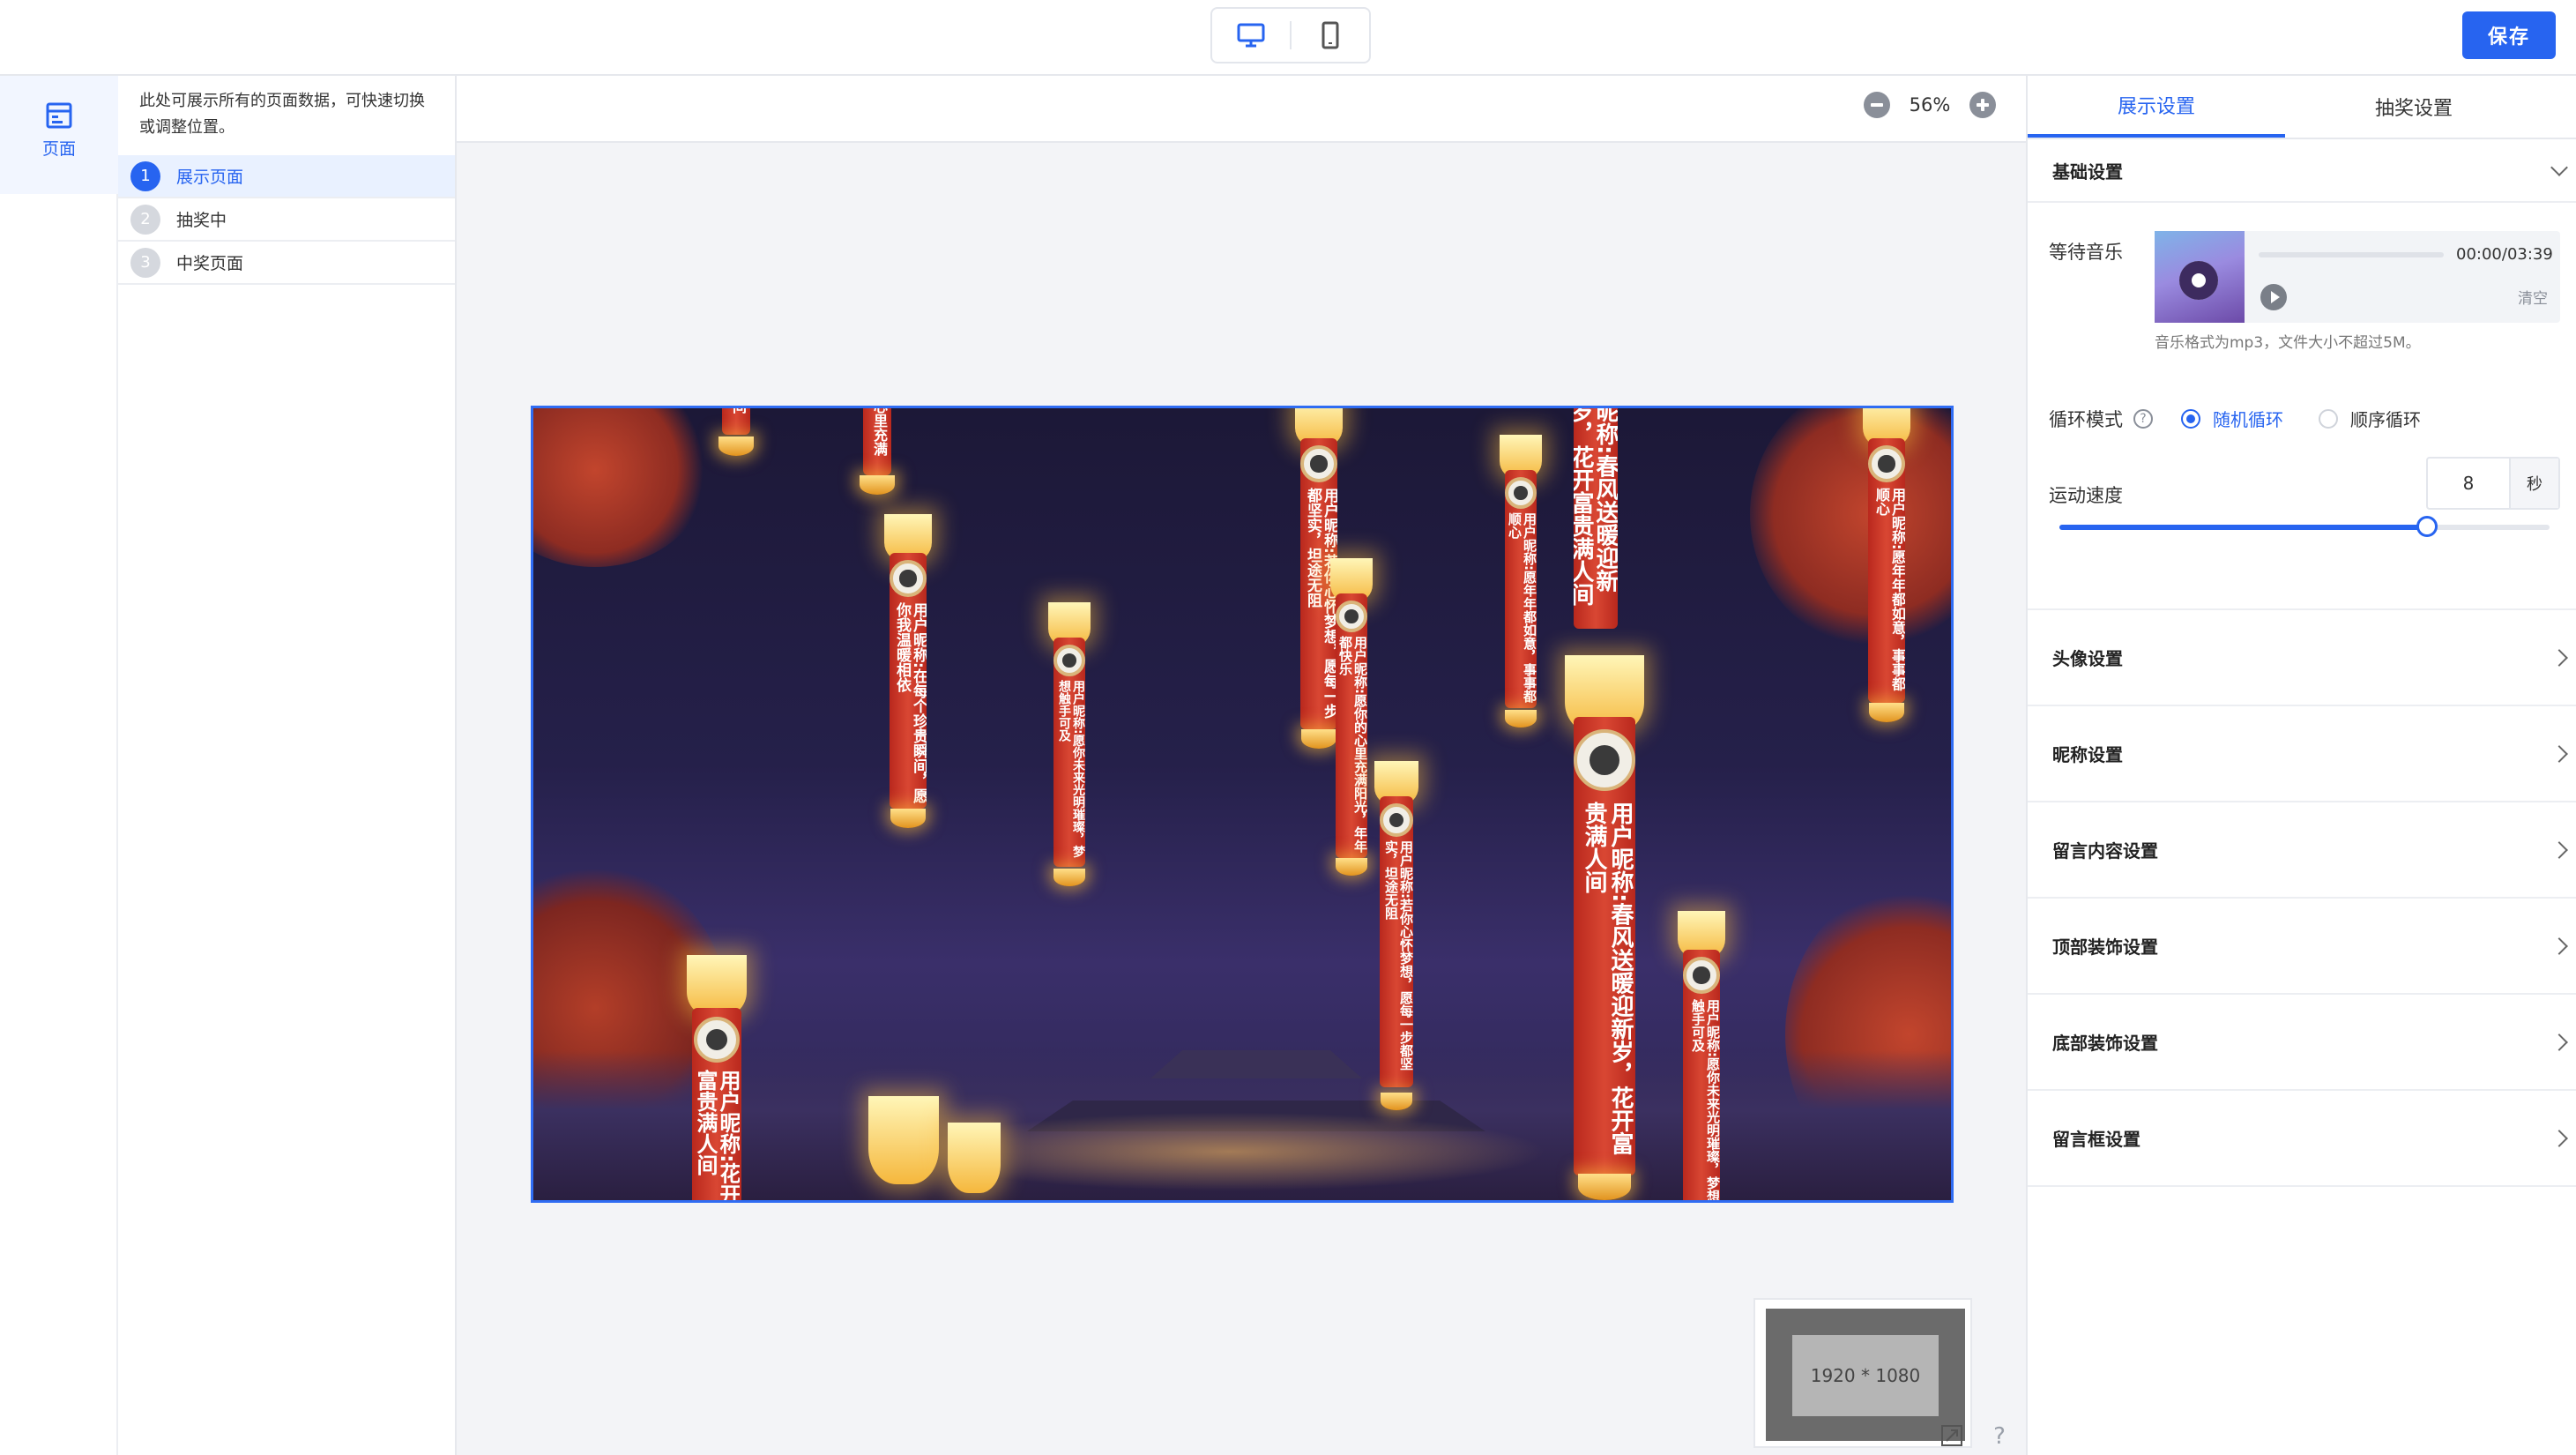 This screenshot has width=2576, height=1455. Describe the element at coordinates (2156, 107) in the screenshot. I see `tab-display-settings: 展示设置` at that location.